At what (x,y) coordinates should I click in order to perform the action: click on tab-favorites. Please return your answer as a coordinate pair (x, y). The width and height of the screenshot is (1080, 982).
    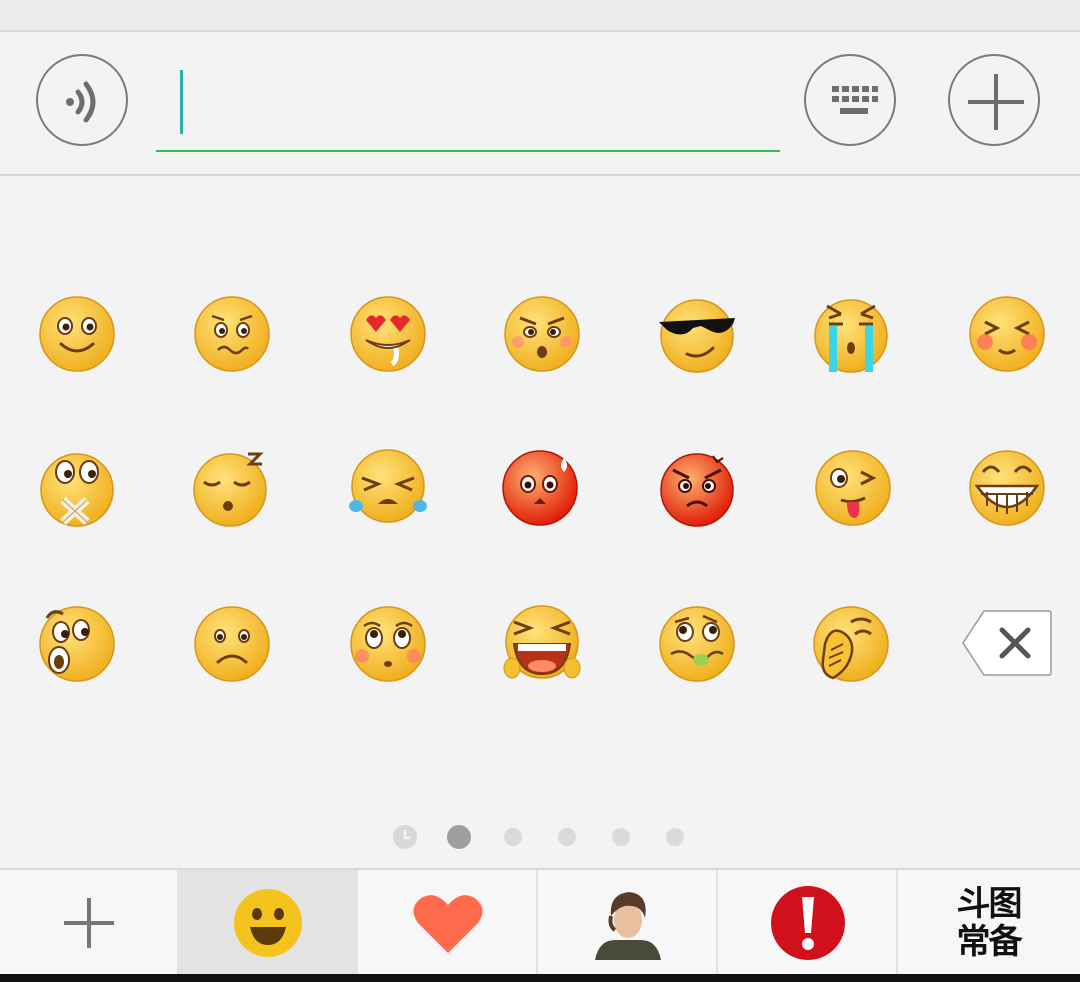
    Looking at the image, I should click on (448, 923).